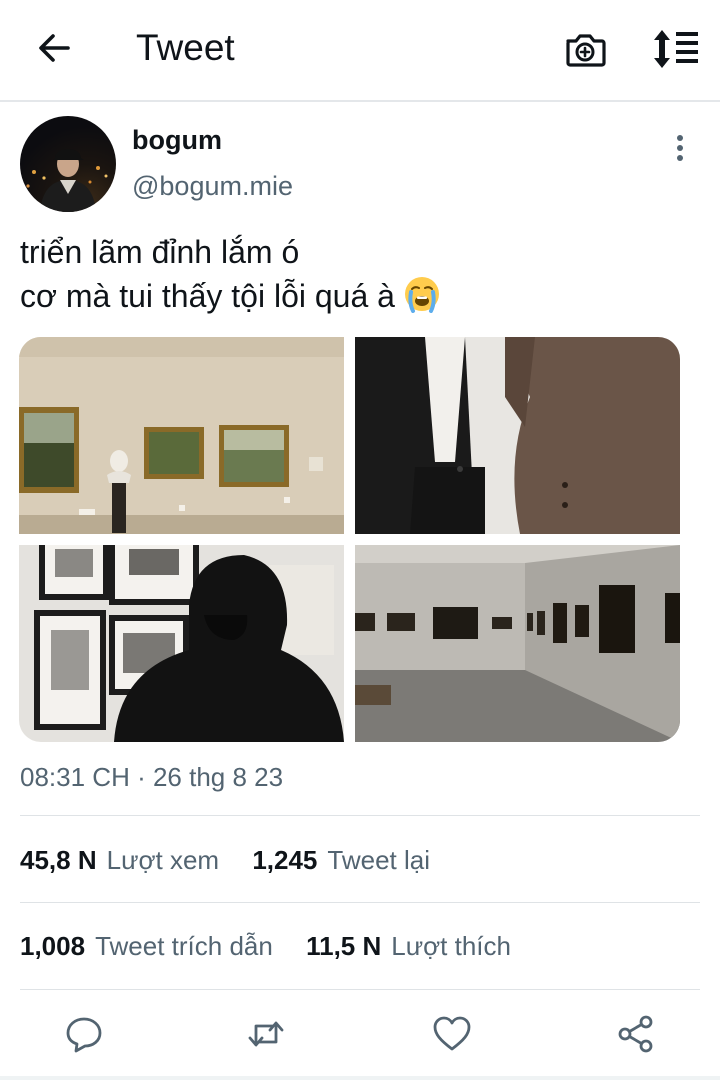 Image resolution: width=720 pixels, height=1080 pixels. What do you see at coordinates (452, 1034) in the screenshot?
I see `like-heart-icon` at bounding box center [452, 1034].